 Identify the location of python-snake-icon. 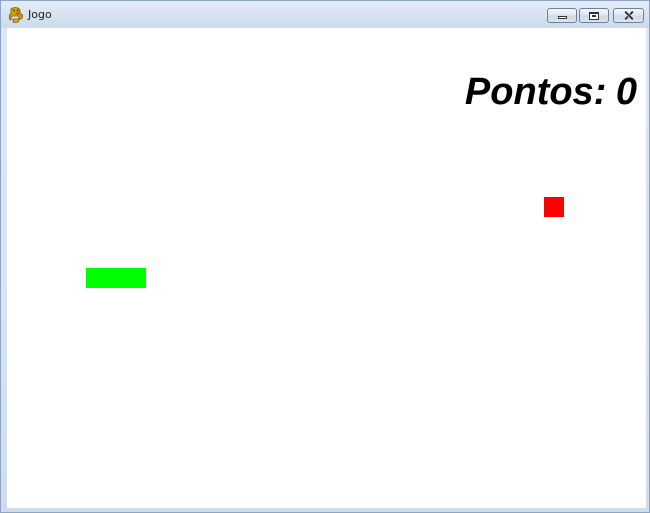
(16, 15).